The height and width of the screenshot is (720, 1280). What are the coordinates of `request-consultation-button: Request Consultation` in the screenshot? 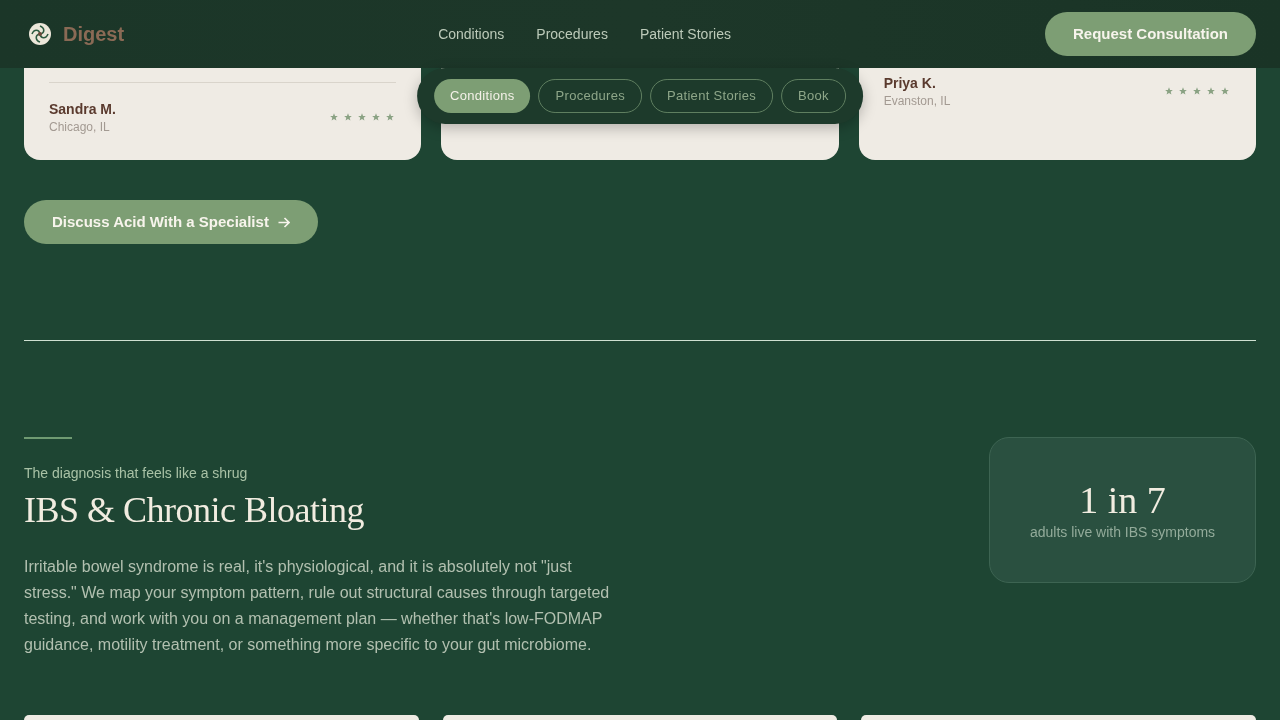 It's located at (1150, 34).